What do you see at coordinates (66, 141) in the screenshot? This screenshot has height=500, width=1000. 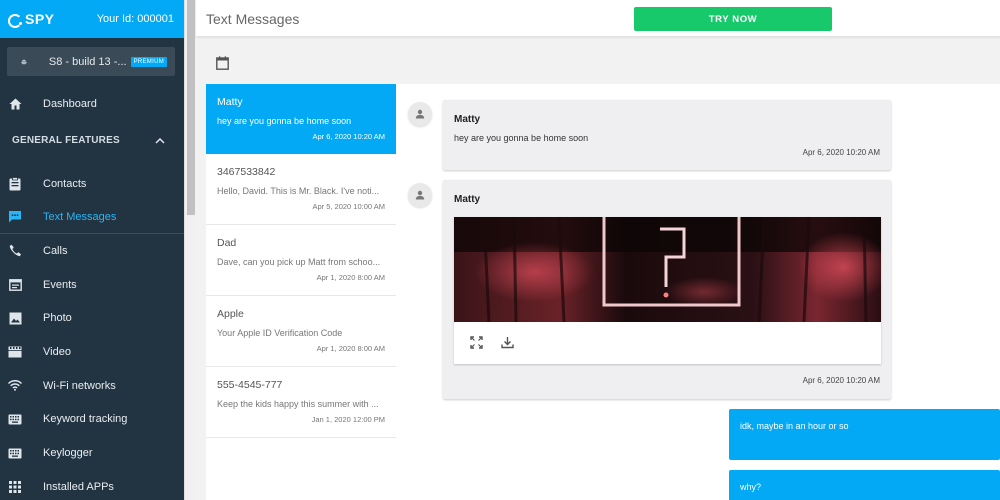 I see `section-title: GENERAL FEATURES` at bounding box center [66, 141].